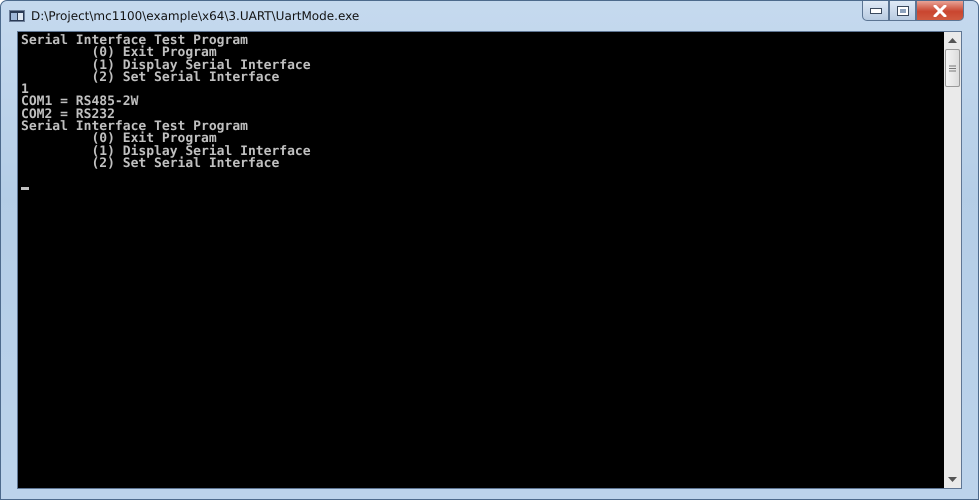  I want to click on close-icon, so click(940, 10).